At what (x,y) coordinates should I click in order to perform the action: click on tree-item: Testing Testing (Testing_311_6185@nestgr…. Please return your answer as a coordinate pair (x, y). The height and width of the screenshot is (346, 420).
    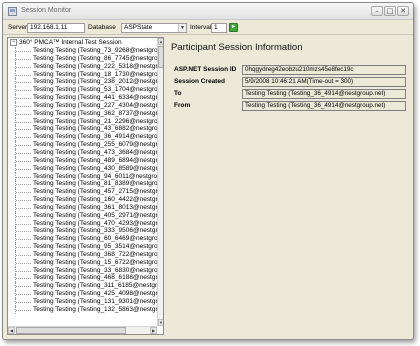
    Looking at the image, I should click on (82, 286).